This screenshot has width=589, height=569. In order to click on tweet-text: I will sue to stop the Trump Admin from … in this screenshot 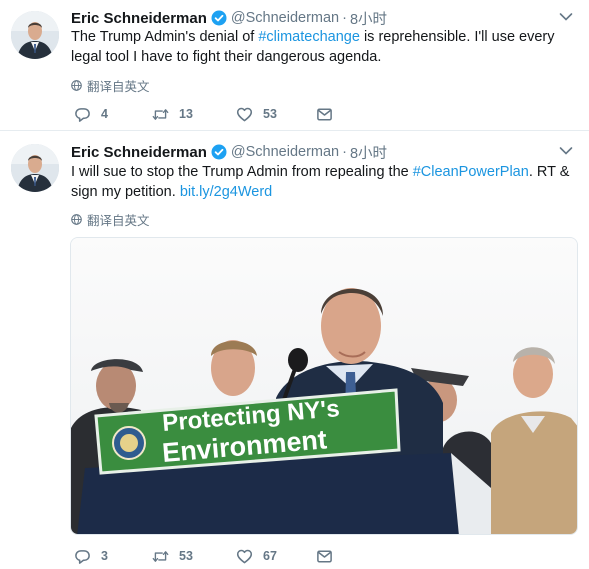, I will do `click(326, 182)`.